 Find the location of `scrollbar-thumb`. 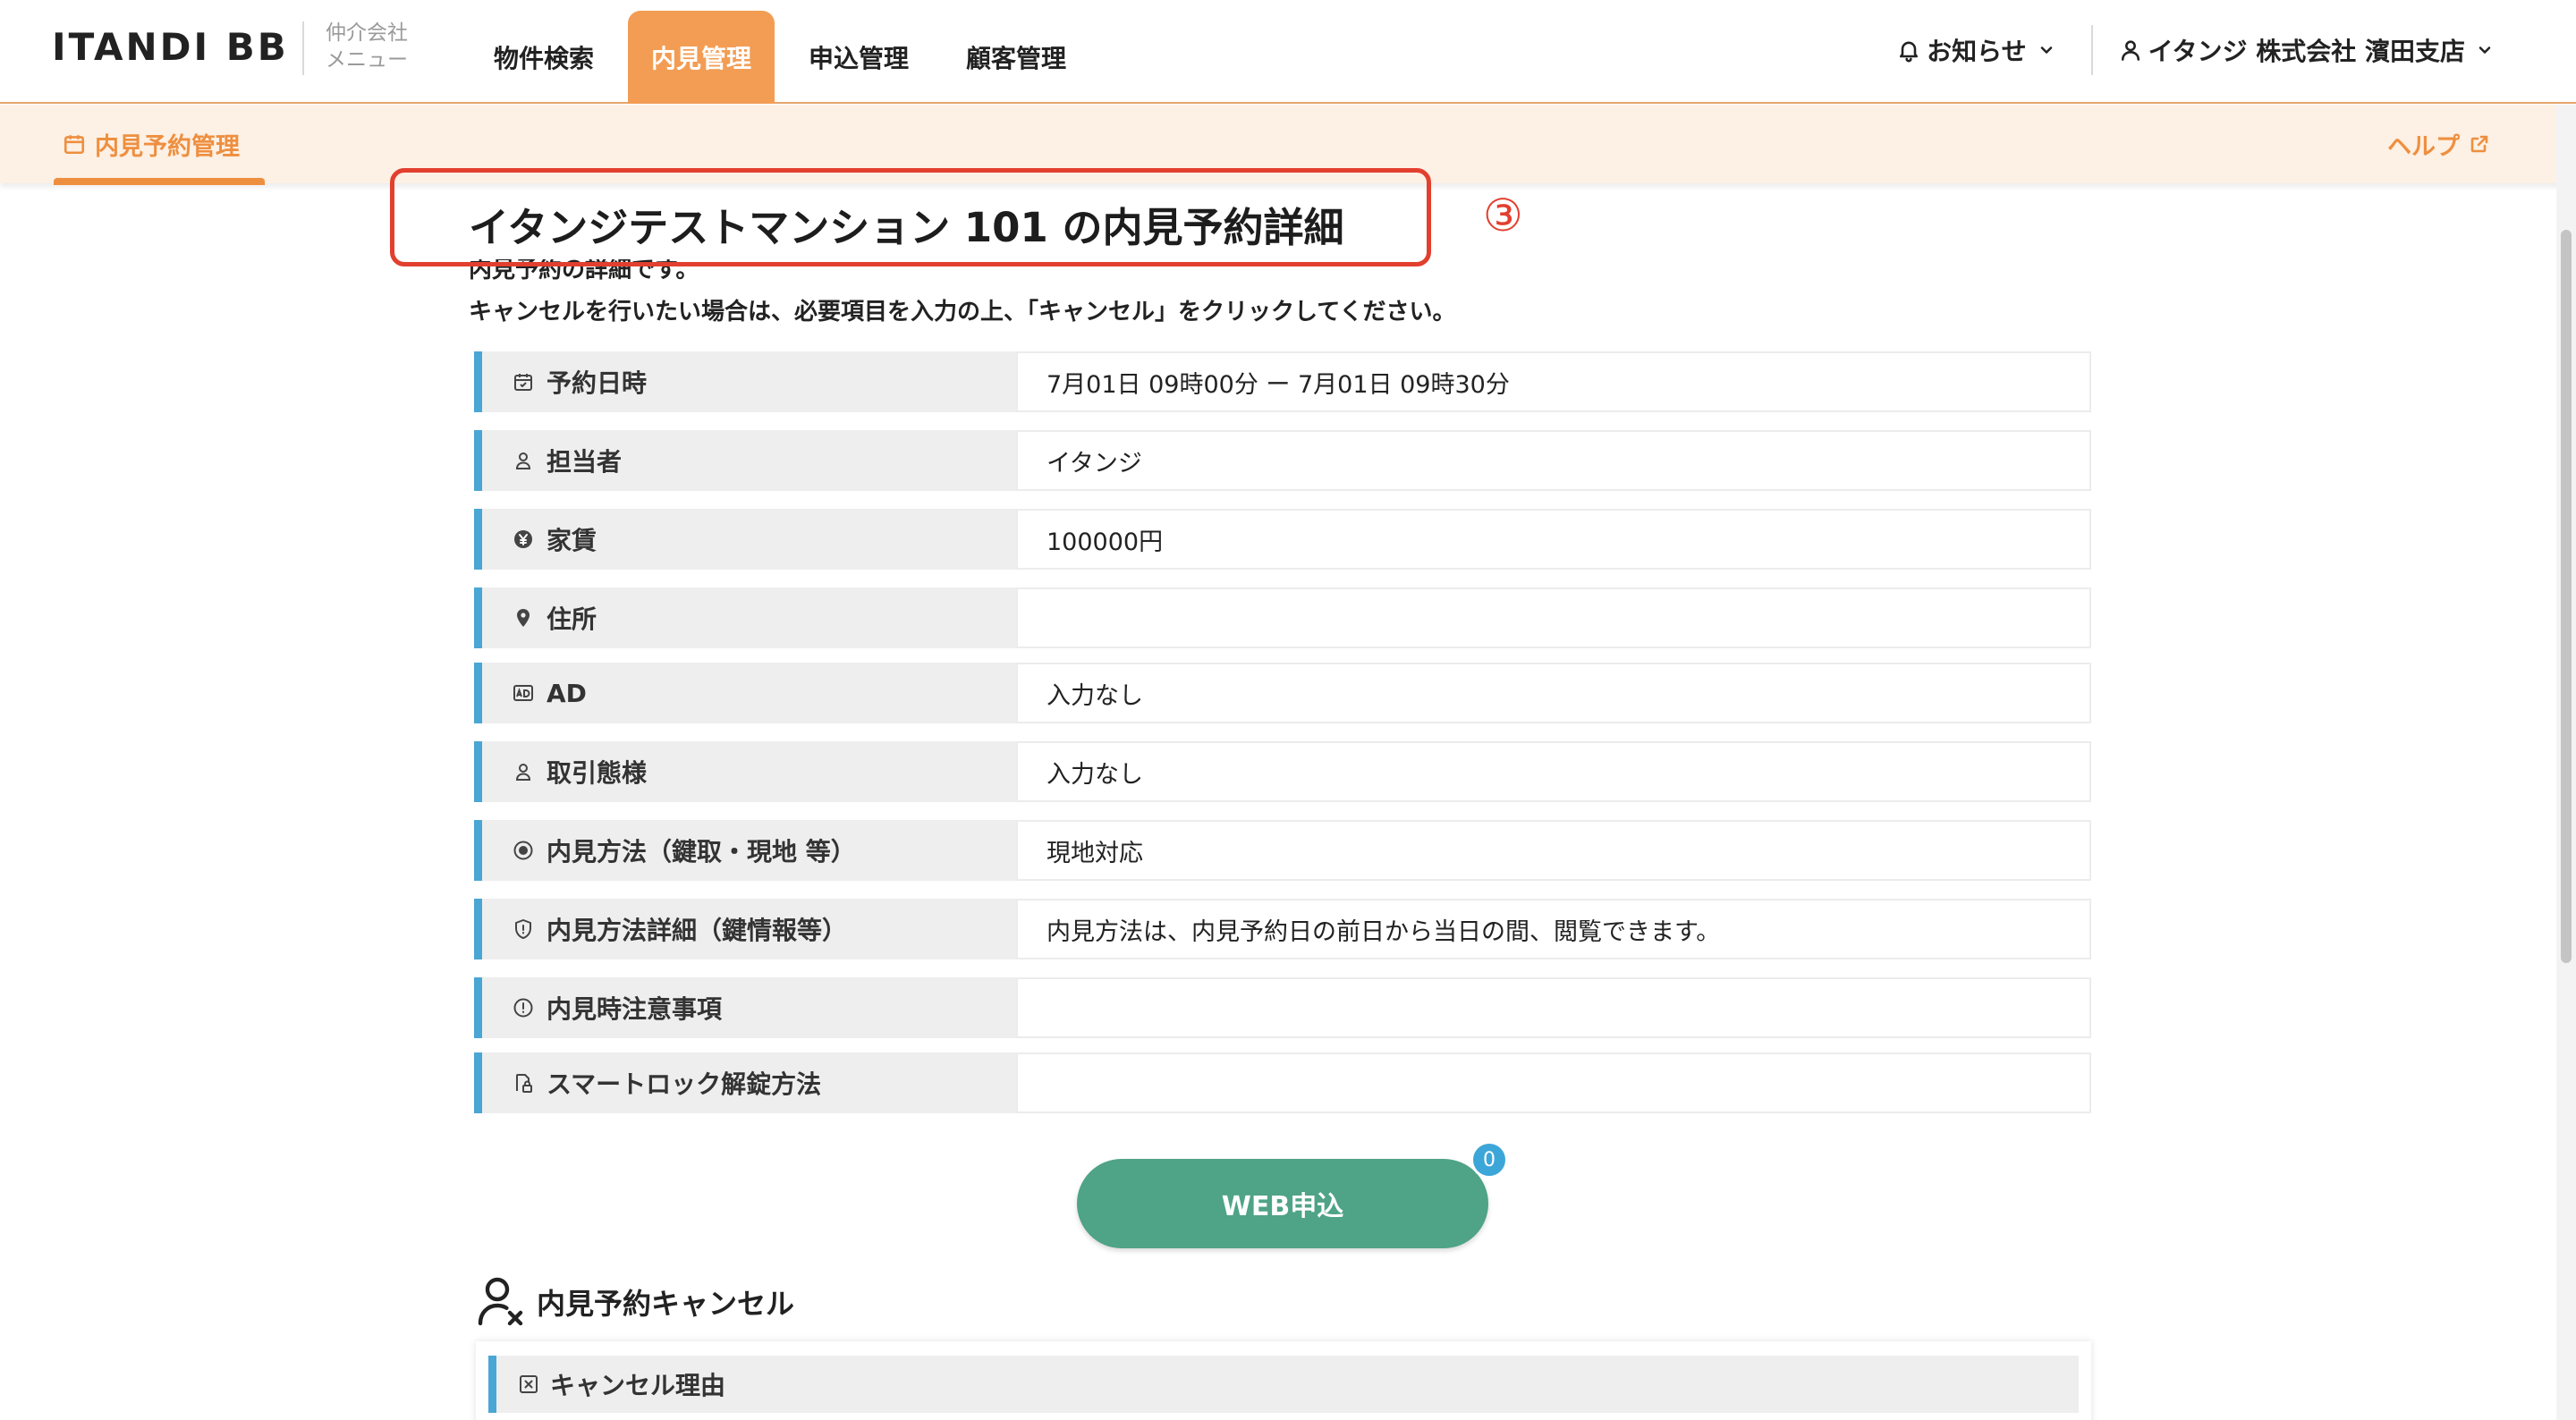

scrollbar-thumb is located at coordinates (2566, 596).